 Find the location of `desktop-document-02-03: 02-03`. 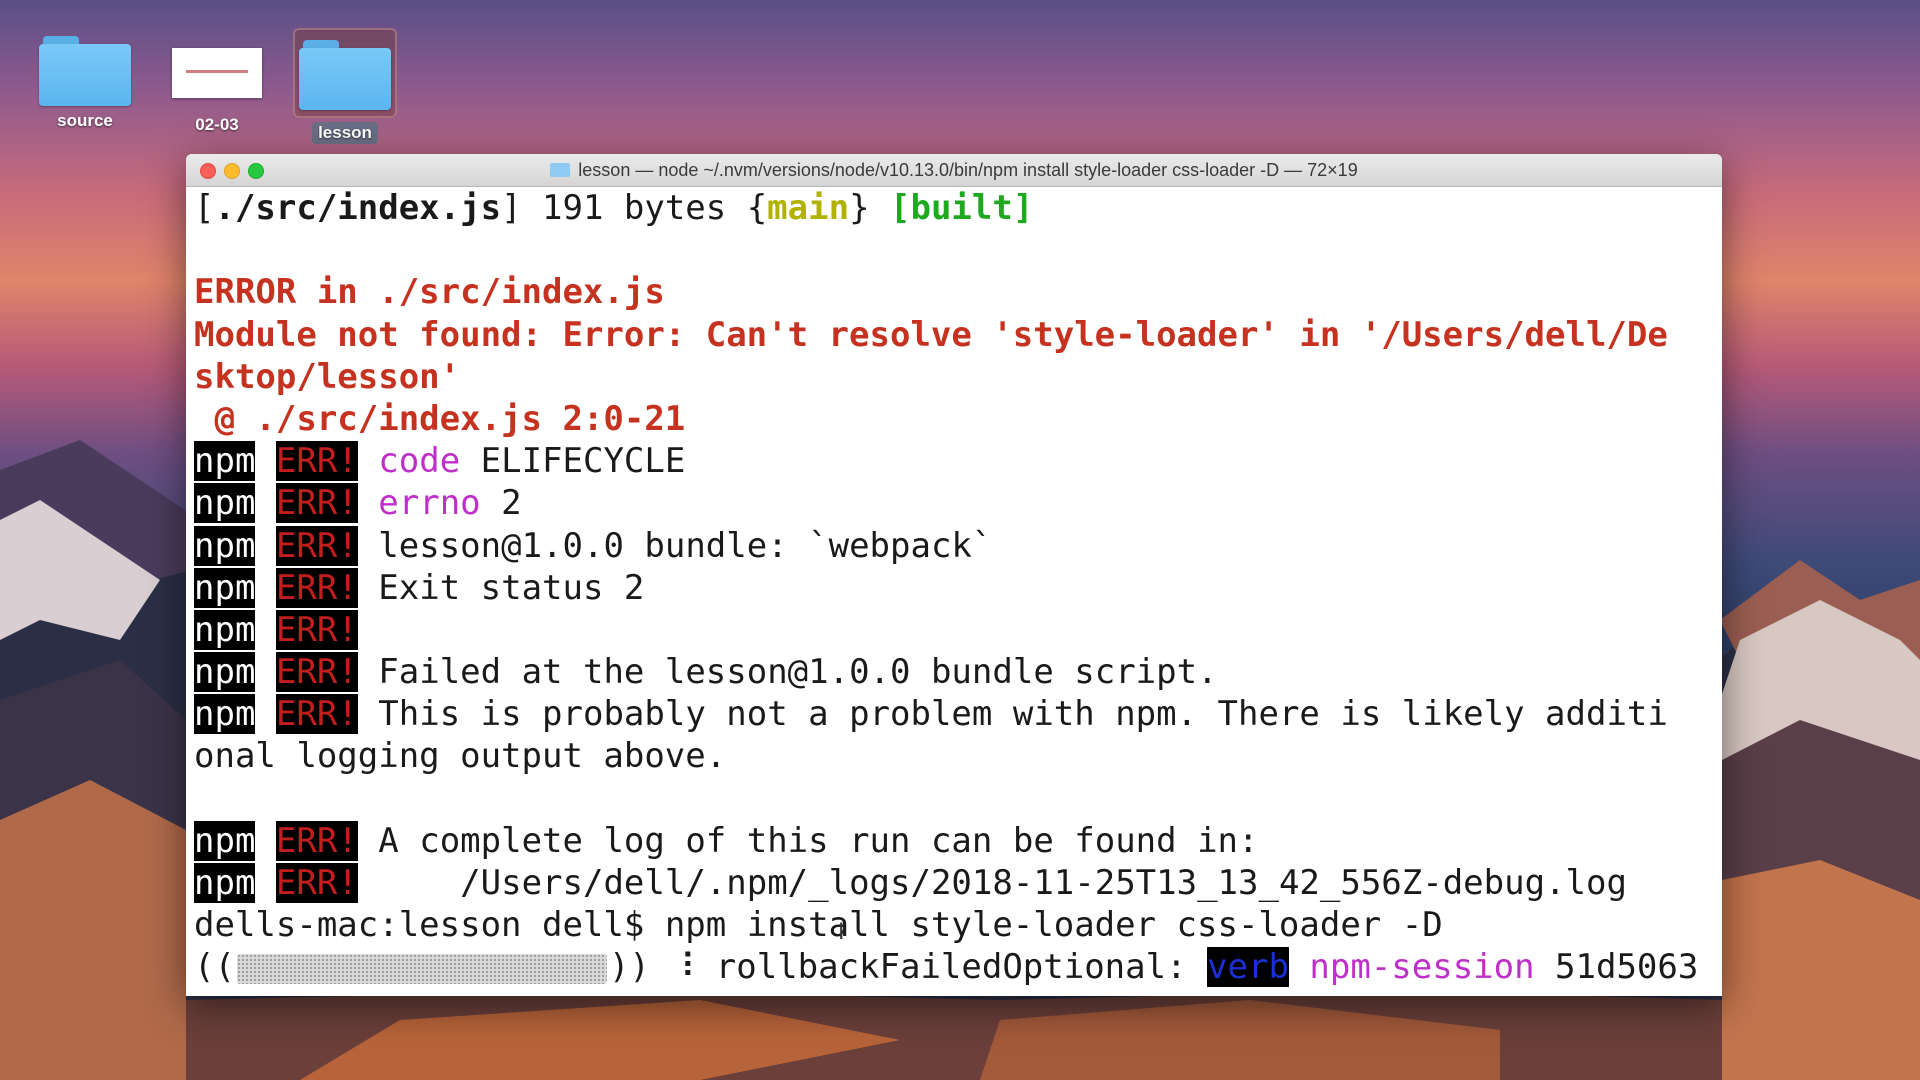

desktop-document-02-03: 02-03 is located at coordinates (217, 86).